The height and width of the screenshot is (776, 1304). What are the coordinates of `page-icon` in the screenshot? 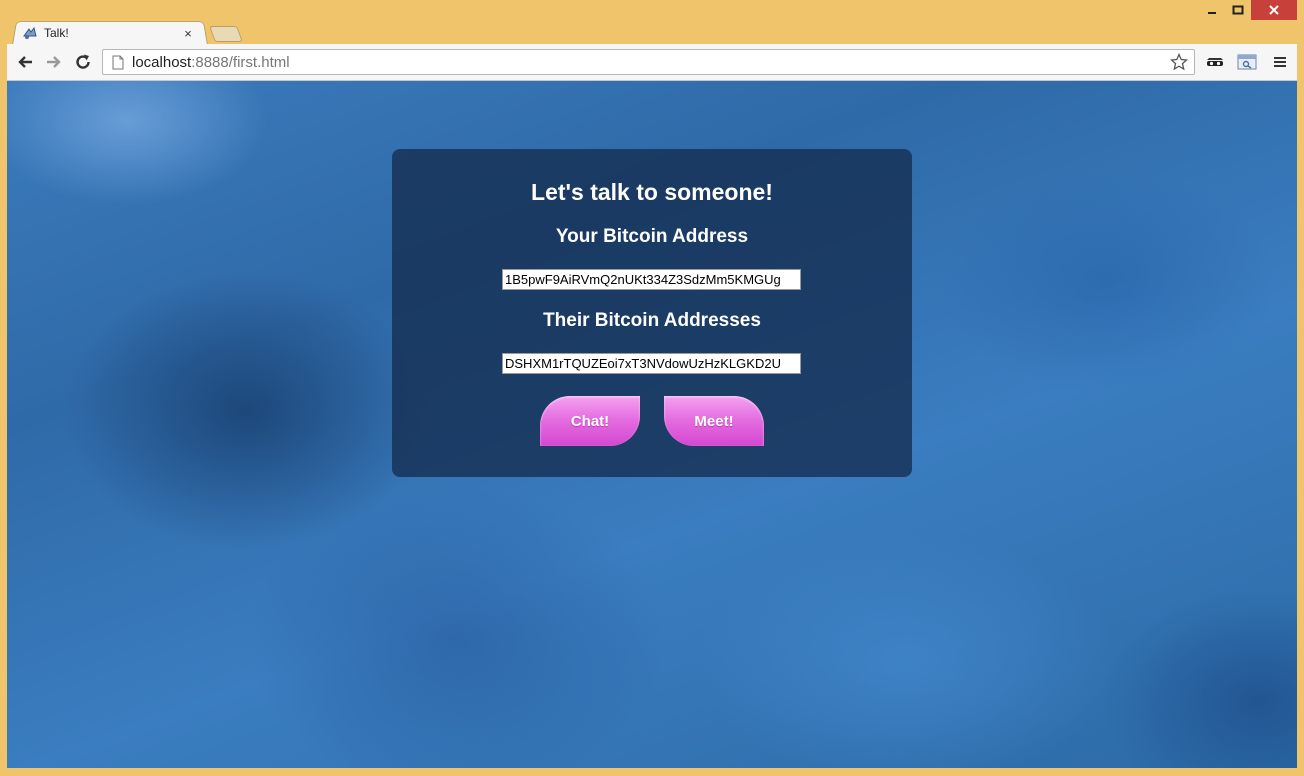 It's located at (118, 62).